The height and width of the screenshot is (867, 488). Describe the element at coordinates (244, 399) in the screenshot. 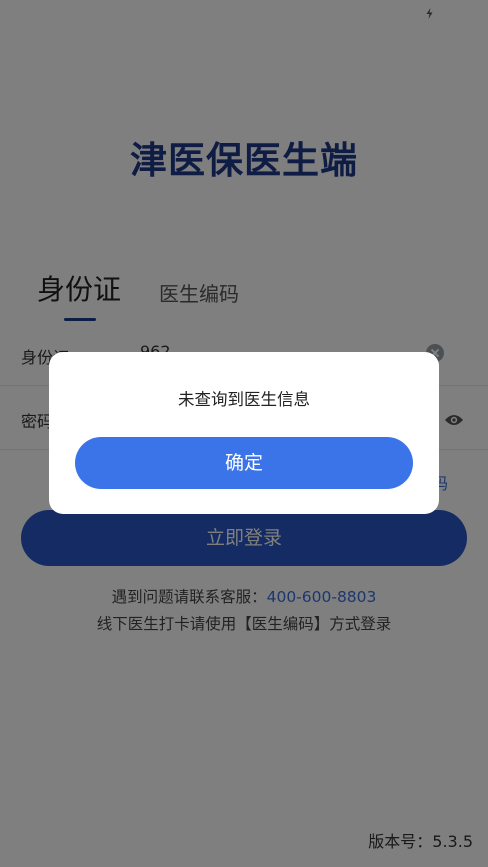

I see `dialog-message: 未查询到医生信息` at that location.